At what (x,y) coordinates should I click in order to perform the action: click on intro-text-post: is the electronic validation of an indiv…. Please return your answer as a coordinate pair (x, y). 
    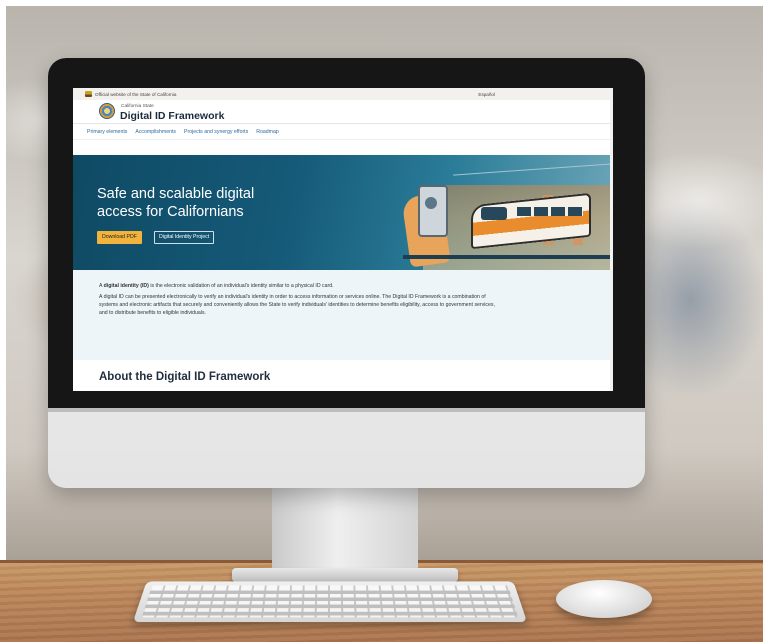
    Looking at the image, I should click on (241, 286).